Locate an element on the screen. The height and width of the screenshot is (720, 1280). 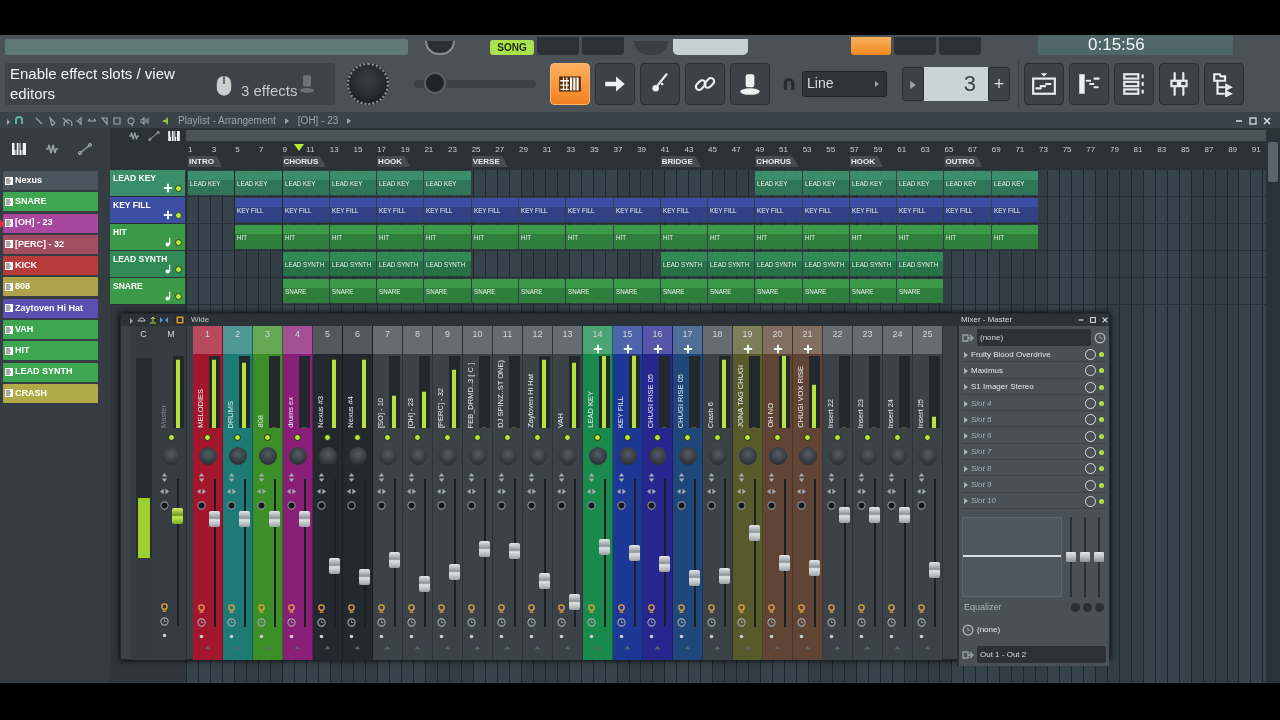
strip-header: 17 is located at coordinates (687, 340).